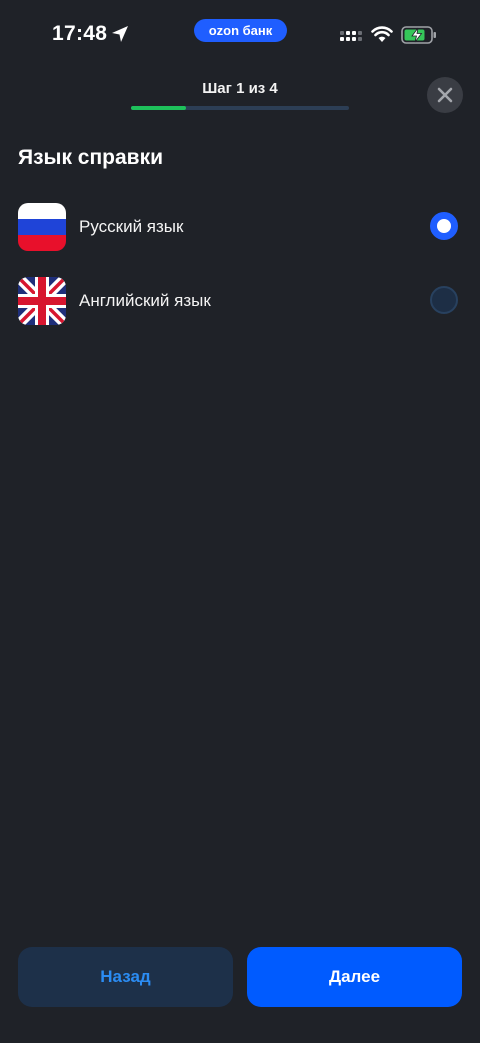 Image resolution: width=480 pixels, height=1043 pixels. I want to click on section-title: Язык справки, so click(91, 157).